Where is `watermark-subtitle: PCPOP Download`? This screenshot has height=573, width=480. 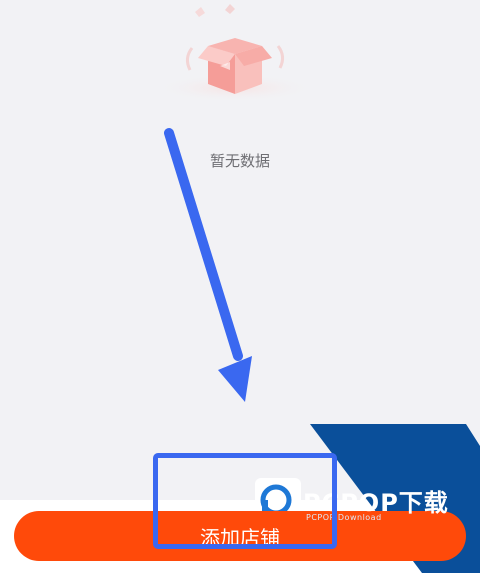
watermark-subtitle: PCPOP Download is located at coordinates (344, 517).